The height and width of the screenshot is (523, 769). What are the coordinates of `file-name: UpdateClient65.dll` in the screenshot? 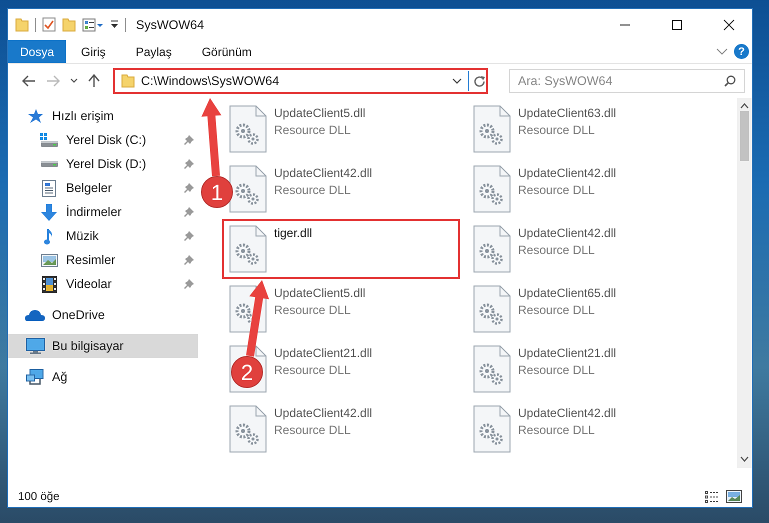 It's located at (567, 293).